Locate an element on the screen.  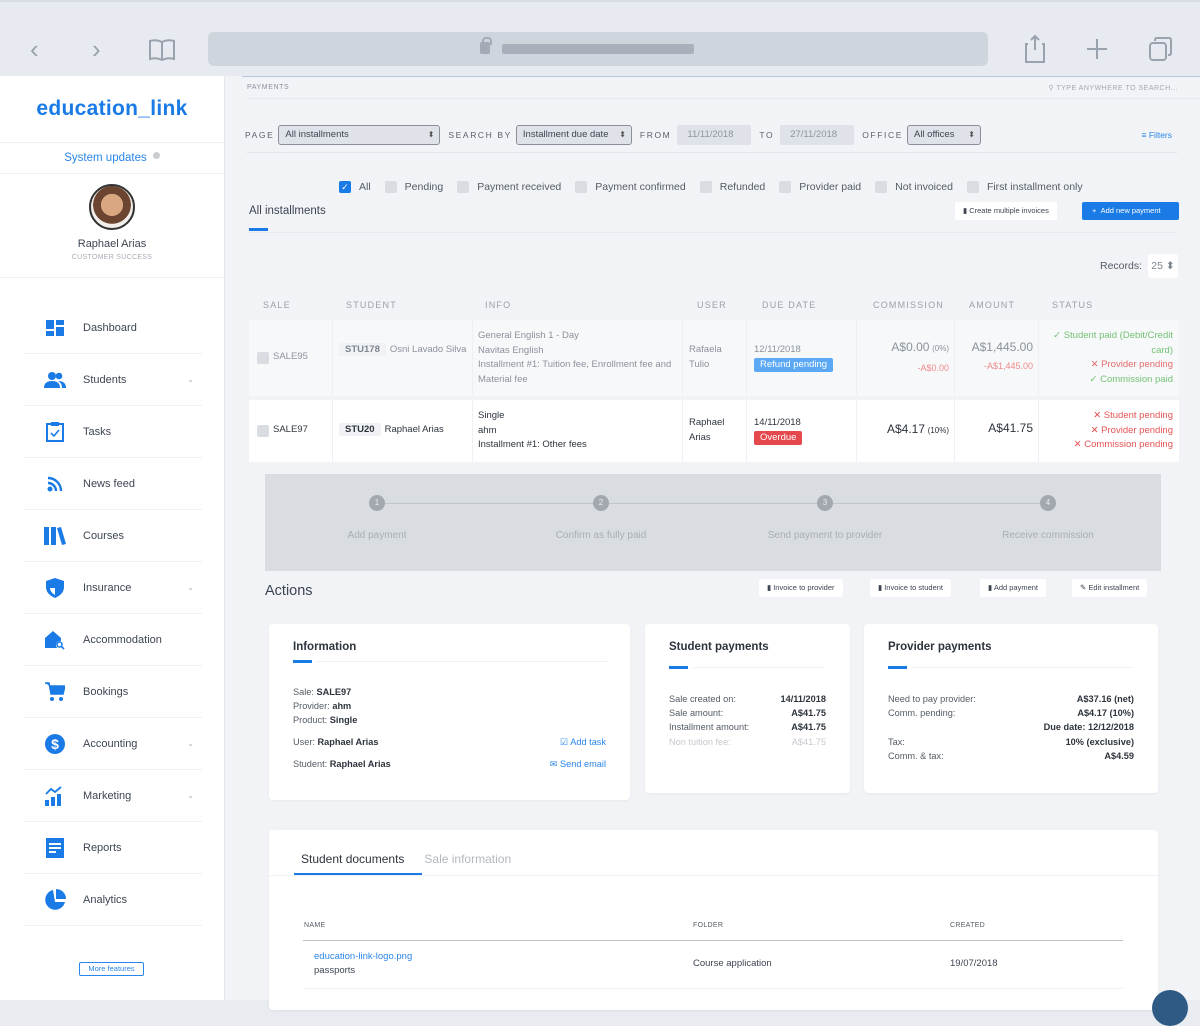
add-new-payment-button: + Add new payment is located at coordinates (1130, 211).